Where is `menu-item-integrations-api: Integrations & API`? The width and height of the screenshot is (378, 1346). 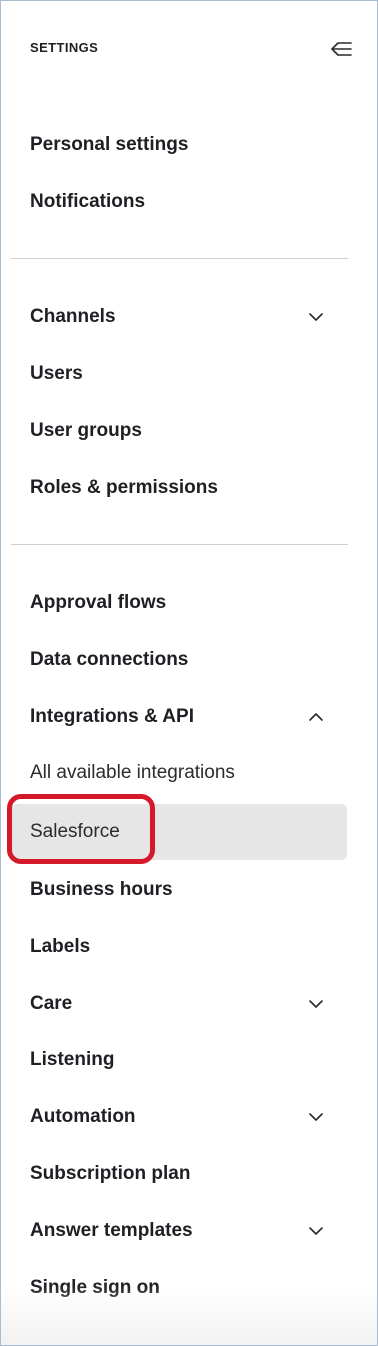 menu-item-integrations-api: Integrations & API is located at coordinates (189, 717).